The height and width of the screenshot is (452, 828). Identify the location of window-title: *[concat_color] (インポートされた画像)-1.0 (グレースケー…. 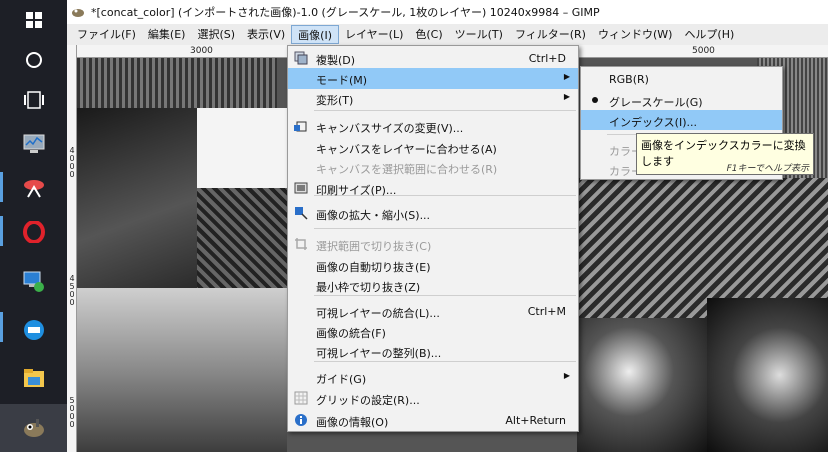
(345, 12).